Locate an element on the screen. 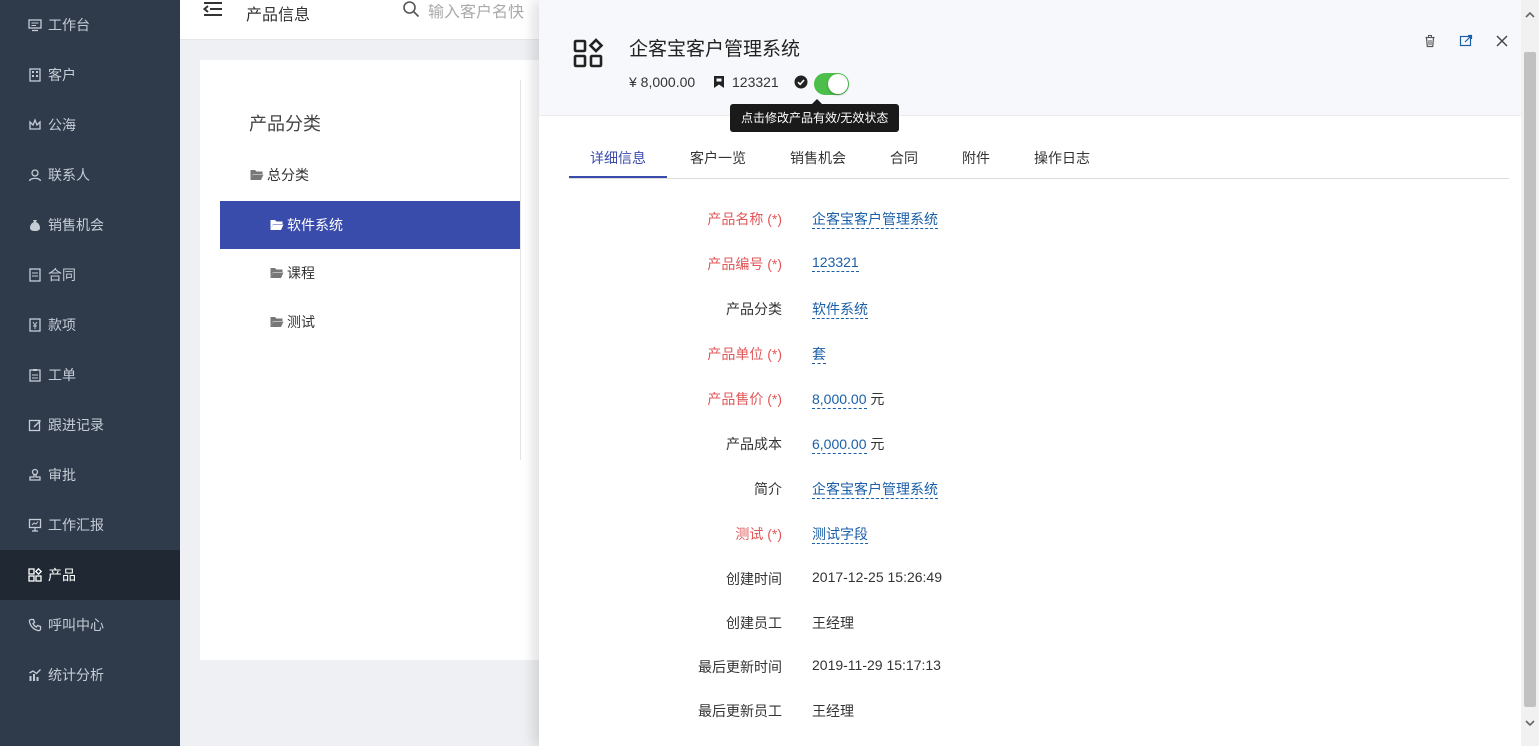 The image size is (1539, 746). clipboard-icon is located at coordinates (35, 375).